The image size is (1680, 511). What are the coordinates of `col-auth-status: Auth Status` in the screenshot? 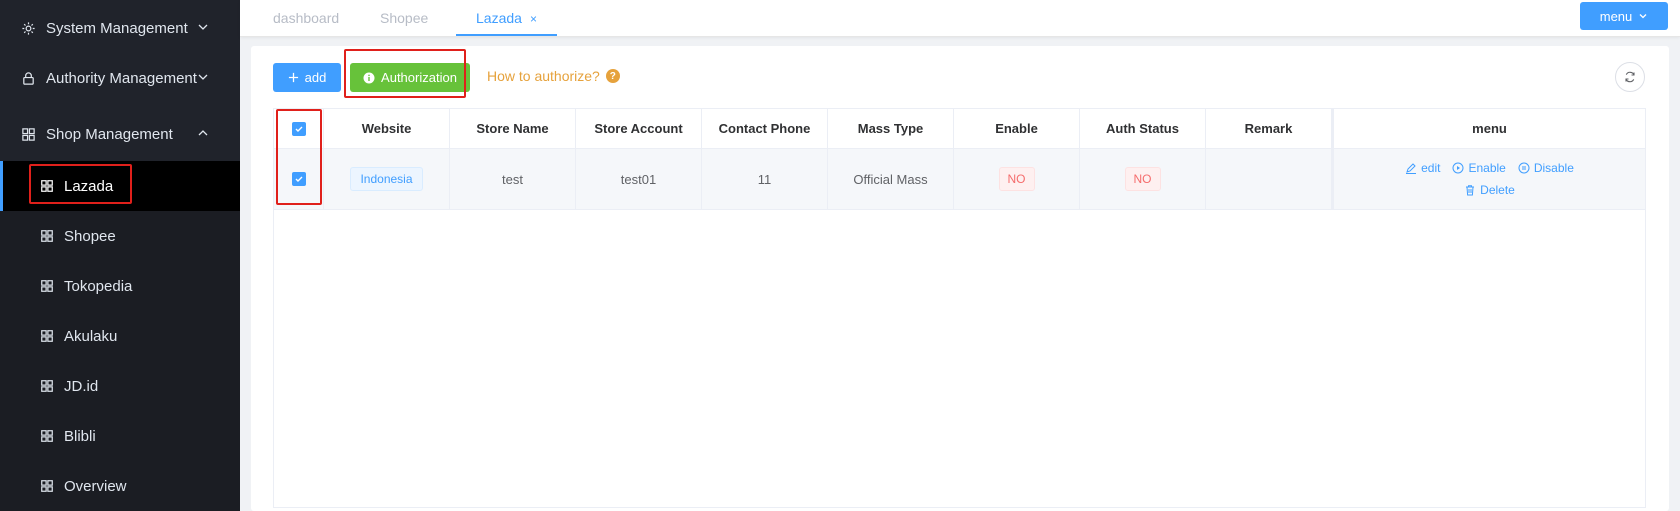 It's located at (1143, 128).